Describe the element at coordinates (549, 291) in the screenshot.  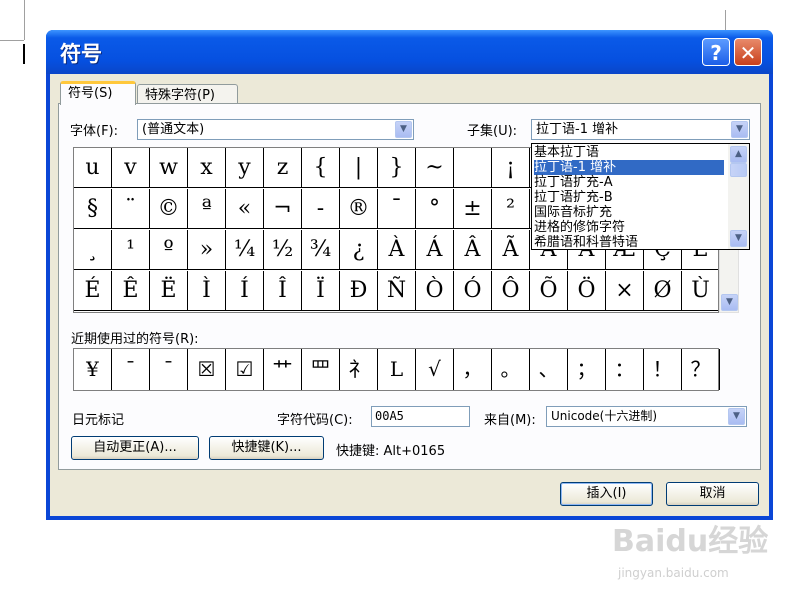
I see `symbol-cell: Õ` at that location.